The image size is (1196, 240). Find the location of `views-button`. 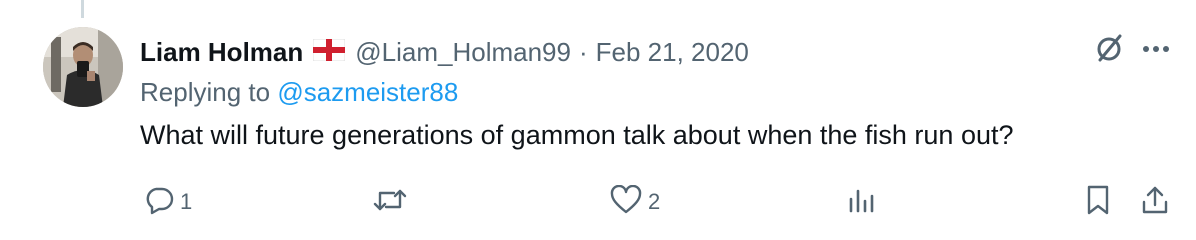

views-button is located at coordinates (861, 202).